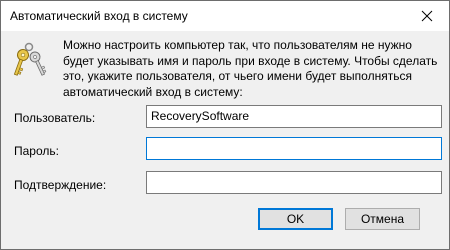  Describe the element at coordinates (295, 219) in the screenshot. I see `ok-button: OK` at that location.